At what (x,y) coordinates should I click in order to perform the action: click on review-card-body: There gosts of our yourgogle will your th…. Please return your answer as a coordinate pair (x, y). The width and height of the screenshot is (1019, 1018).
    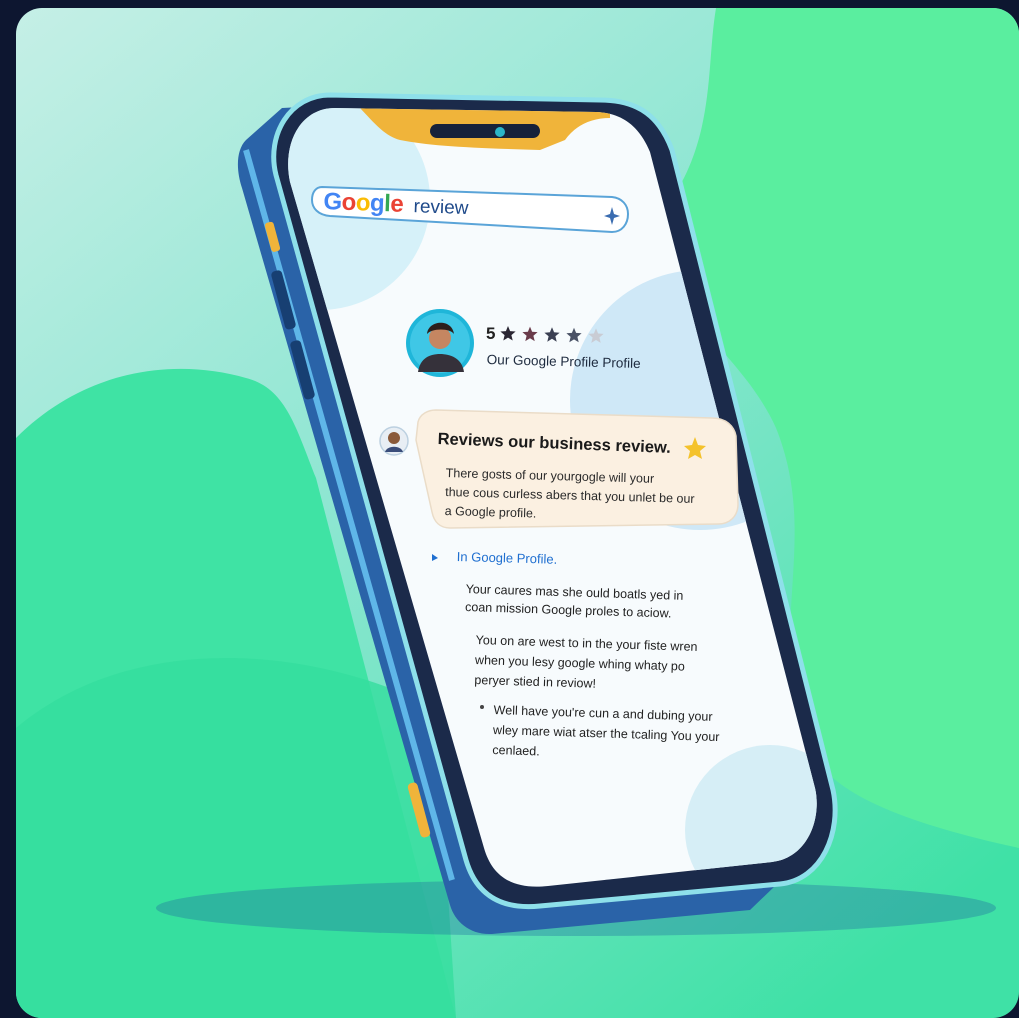
    Looking at the image, I should click on (569, 496).